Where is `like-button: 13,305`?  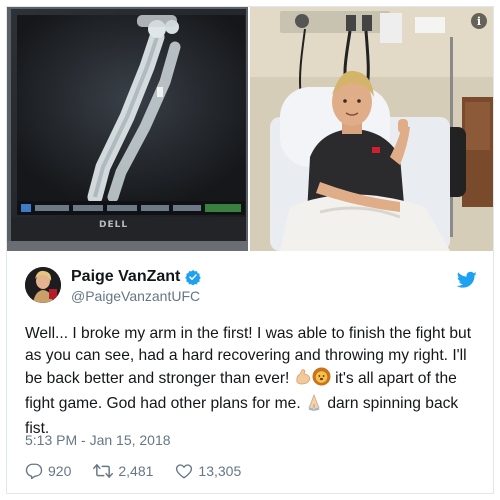 like-button: 13,305 is located at coordinates (208, 471).